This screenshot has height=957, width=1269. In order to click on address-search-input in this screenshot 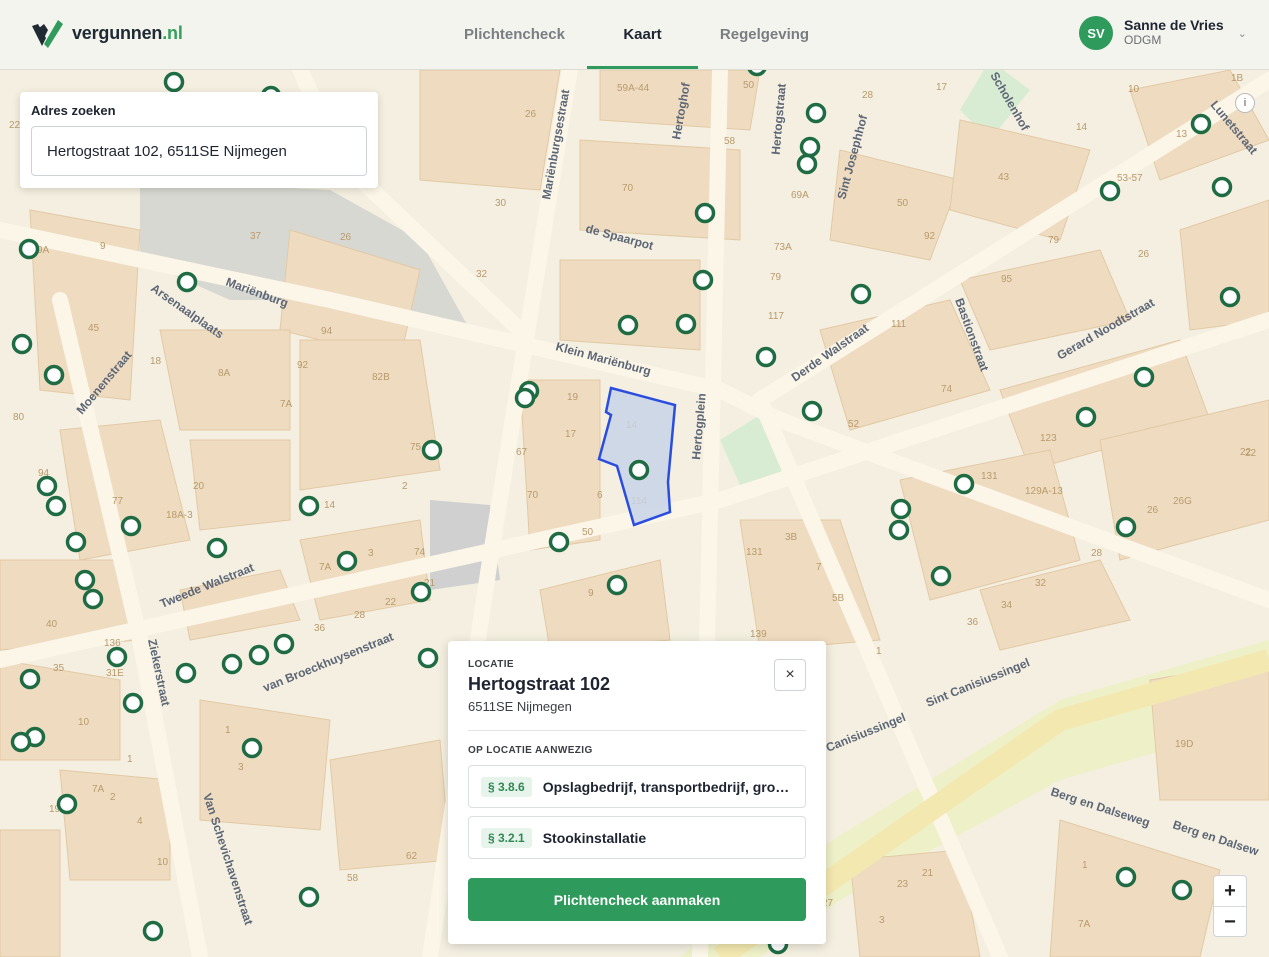, I will do `click(199, 151)`.